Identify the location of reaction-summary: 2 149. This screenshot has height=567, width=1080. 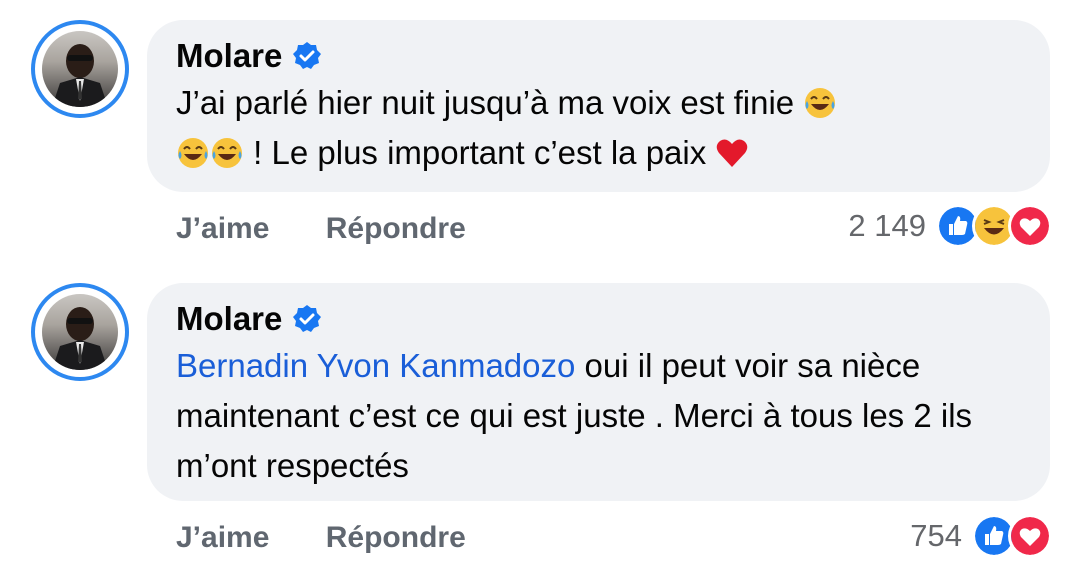
(950, 226).